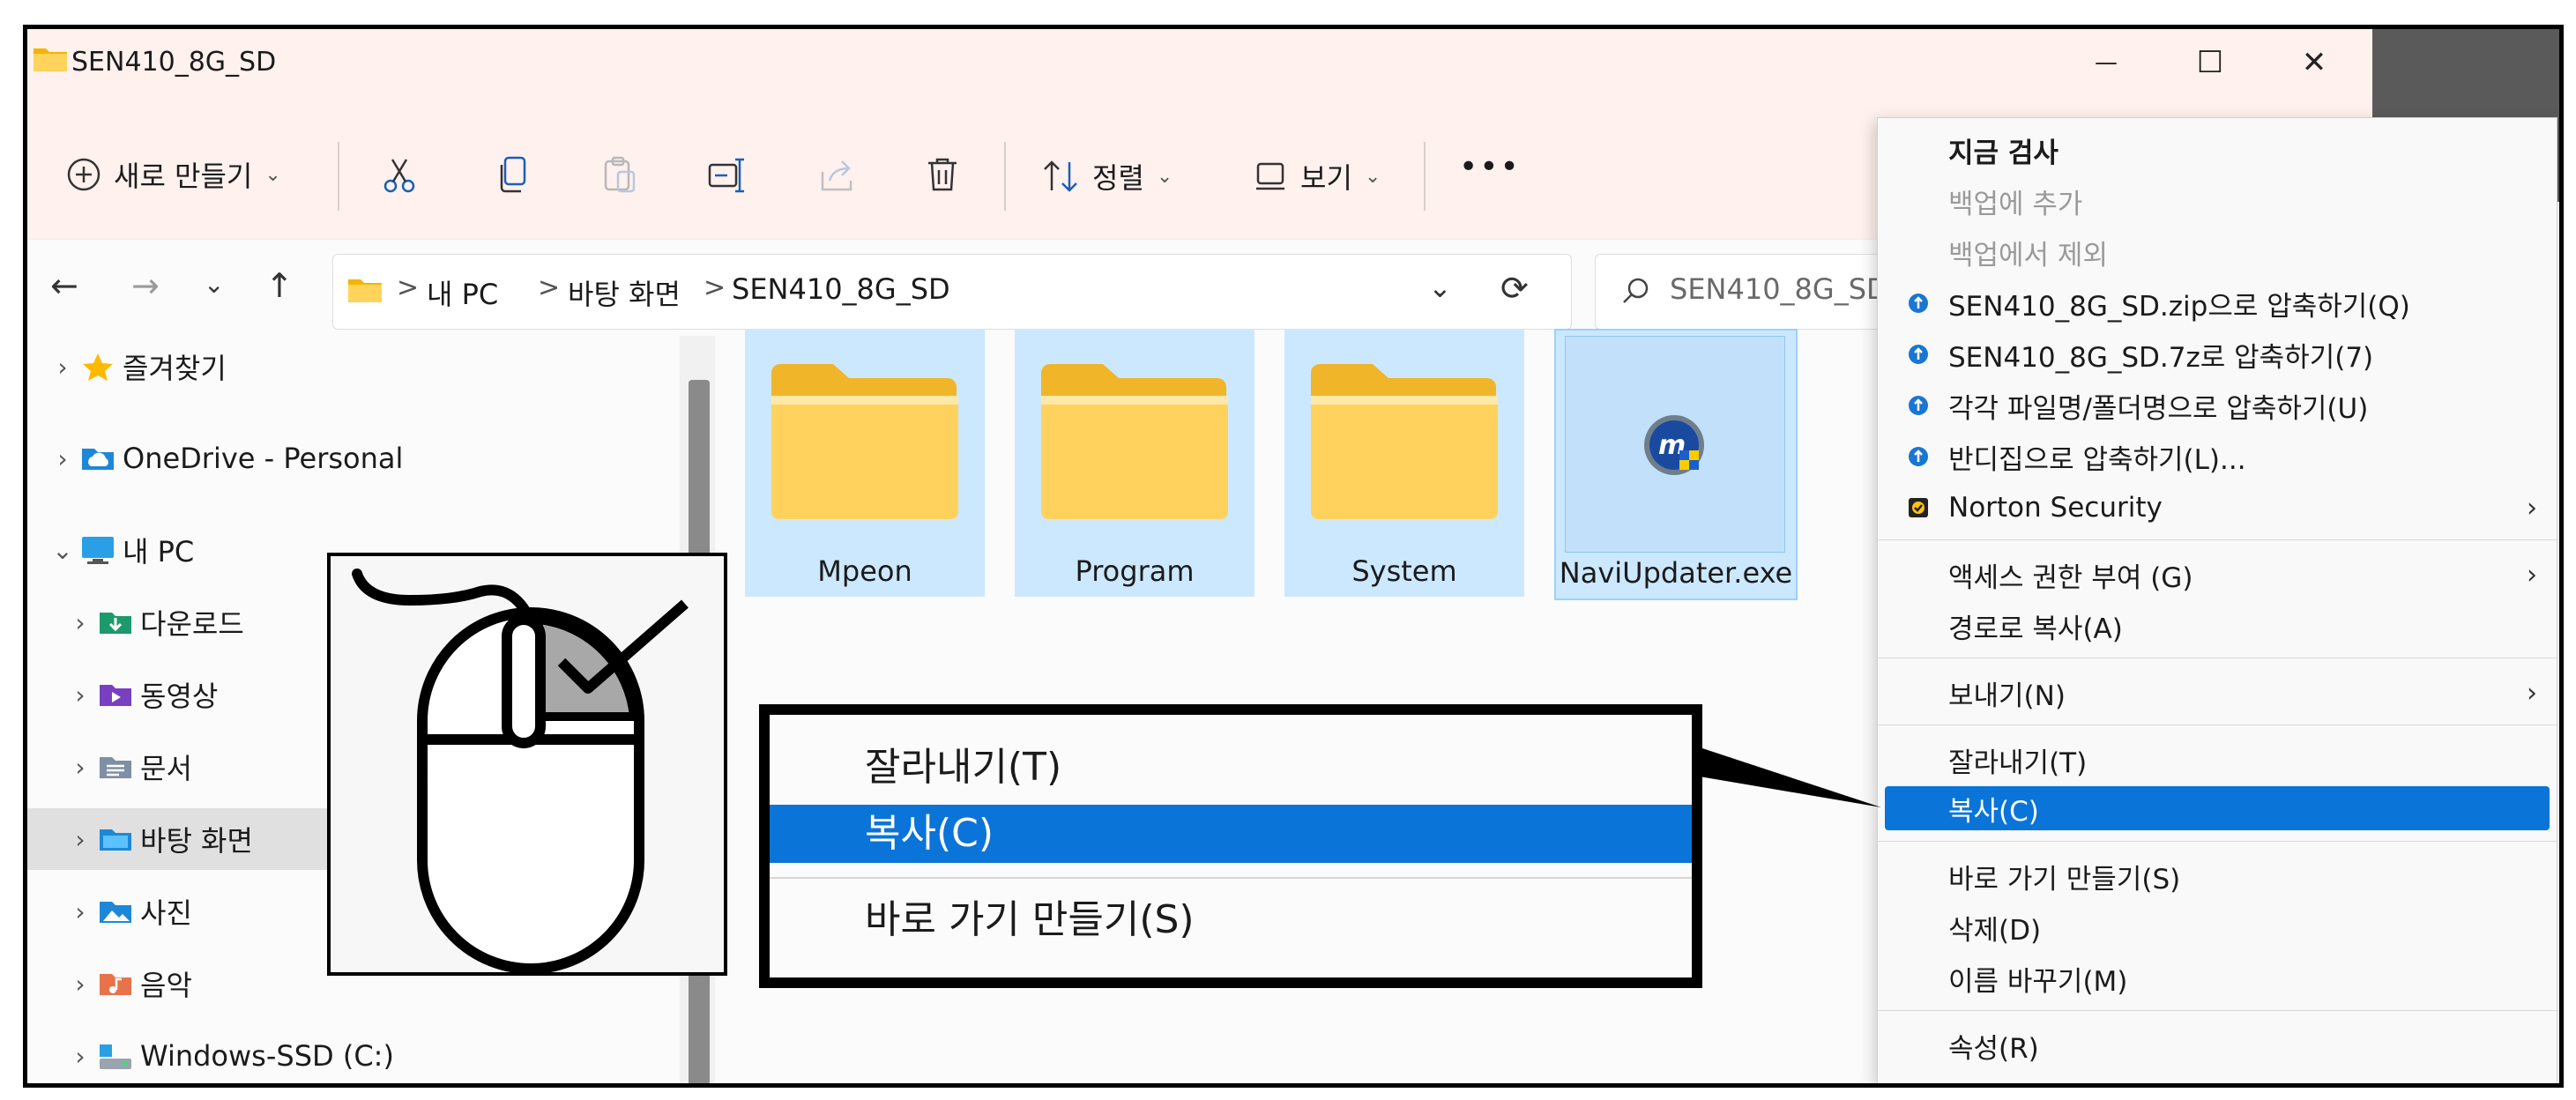 This screenshot has height=1100, width=2576. Describe the element at coordinates (1404, 463) in the screenshot. I see `file-item-folder: System` at that location.